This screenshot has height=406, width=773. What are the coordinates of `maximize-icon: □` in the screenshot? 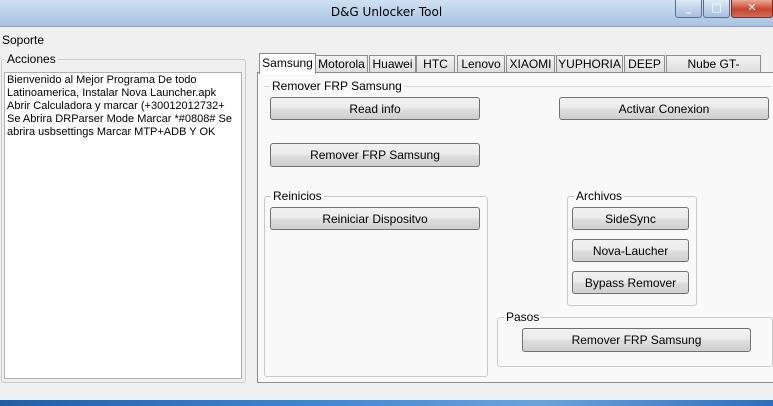 It's located at (716, 7).